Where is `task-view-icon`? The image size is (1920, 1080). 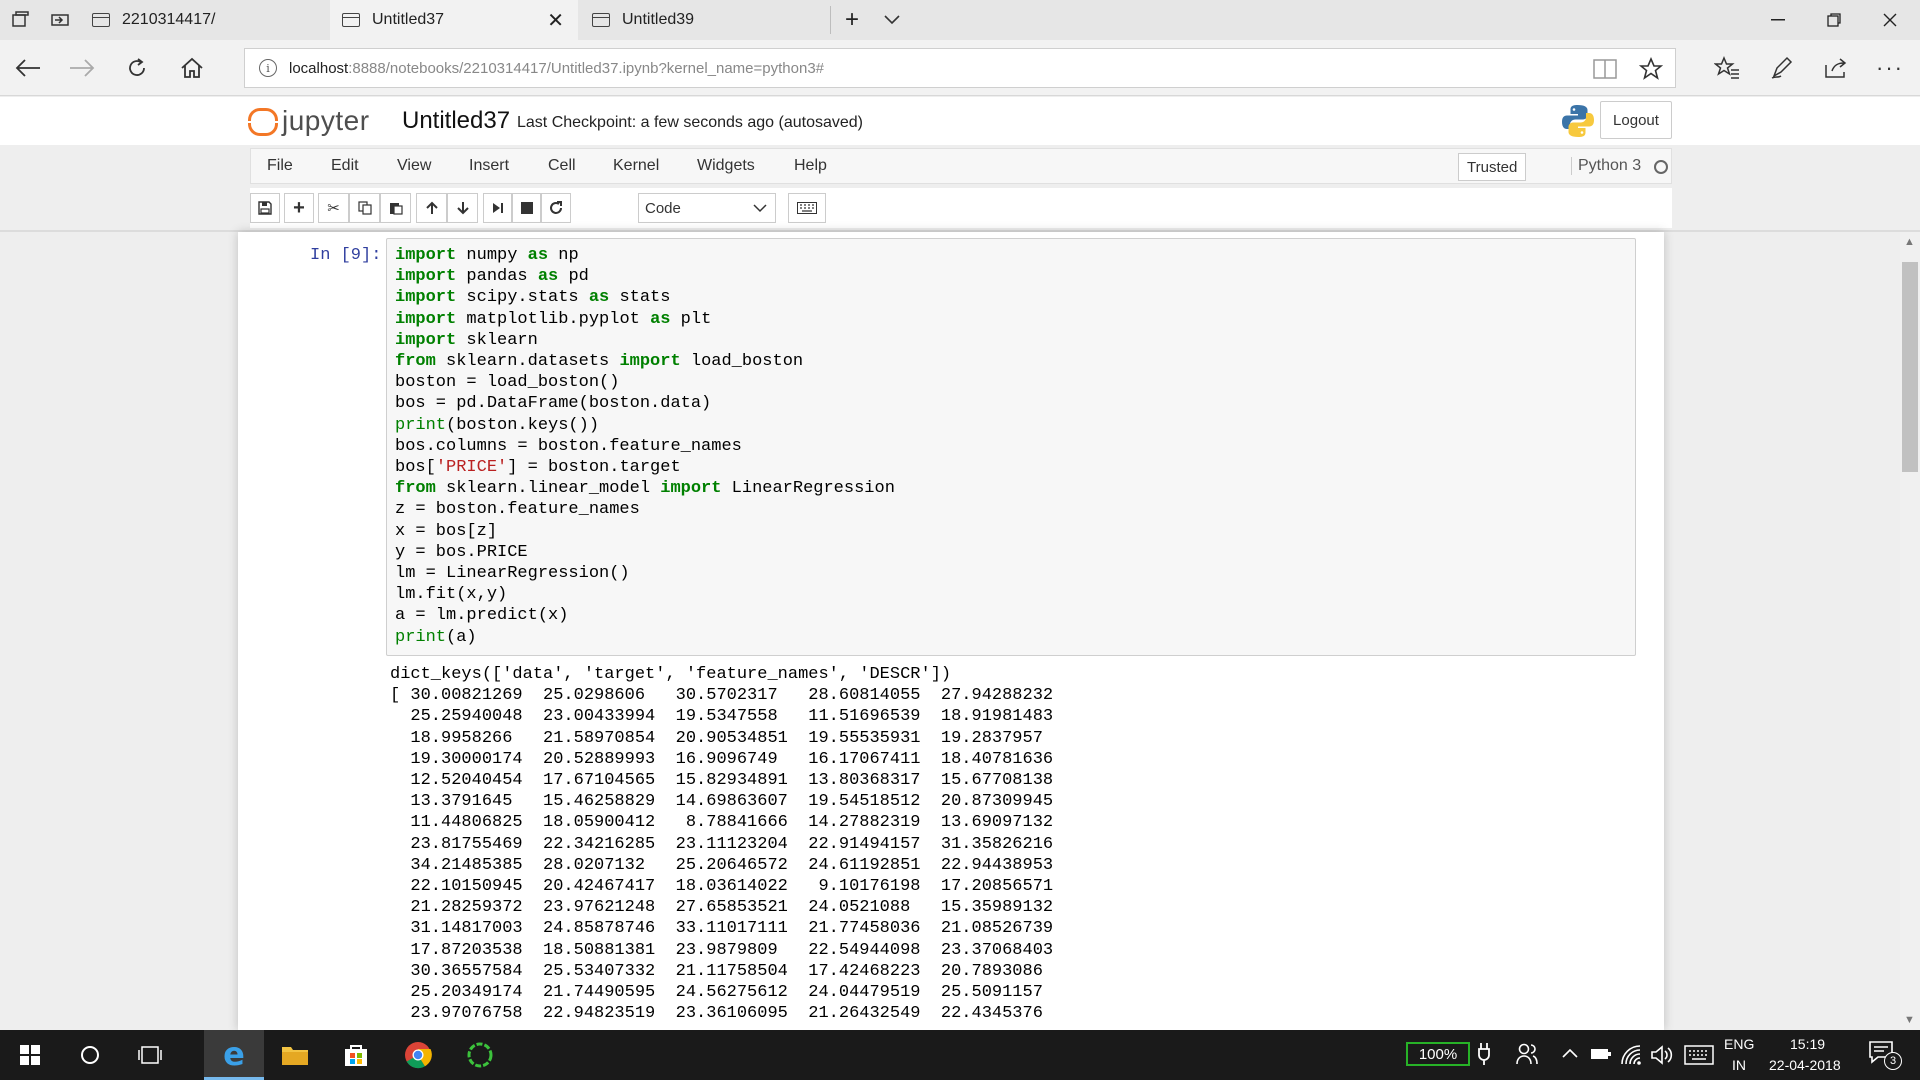
task-view-icon is located at coordinates (150, 1055).